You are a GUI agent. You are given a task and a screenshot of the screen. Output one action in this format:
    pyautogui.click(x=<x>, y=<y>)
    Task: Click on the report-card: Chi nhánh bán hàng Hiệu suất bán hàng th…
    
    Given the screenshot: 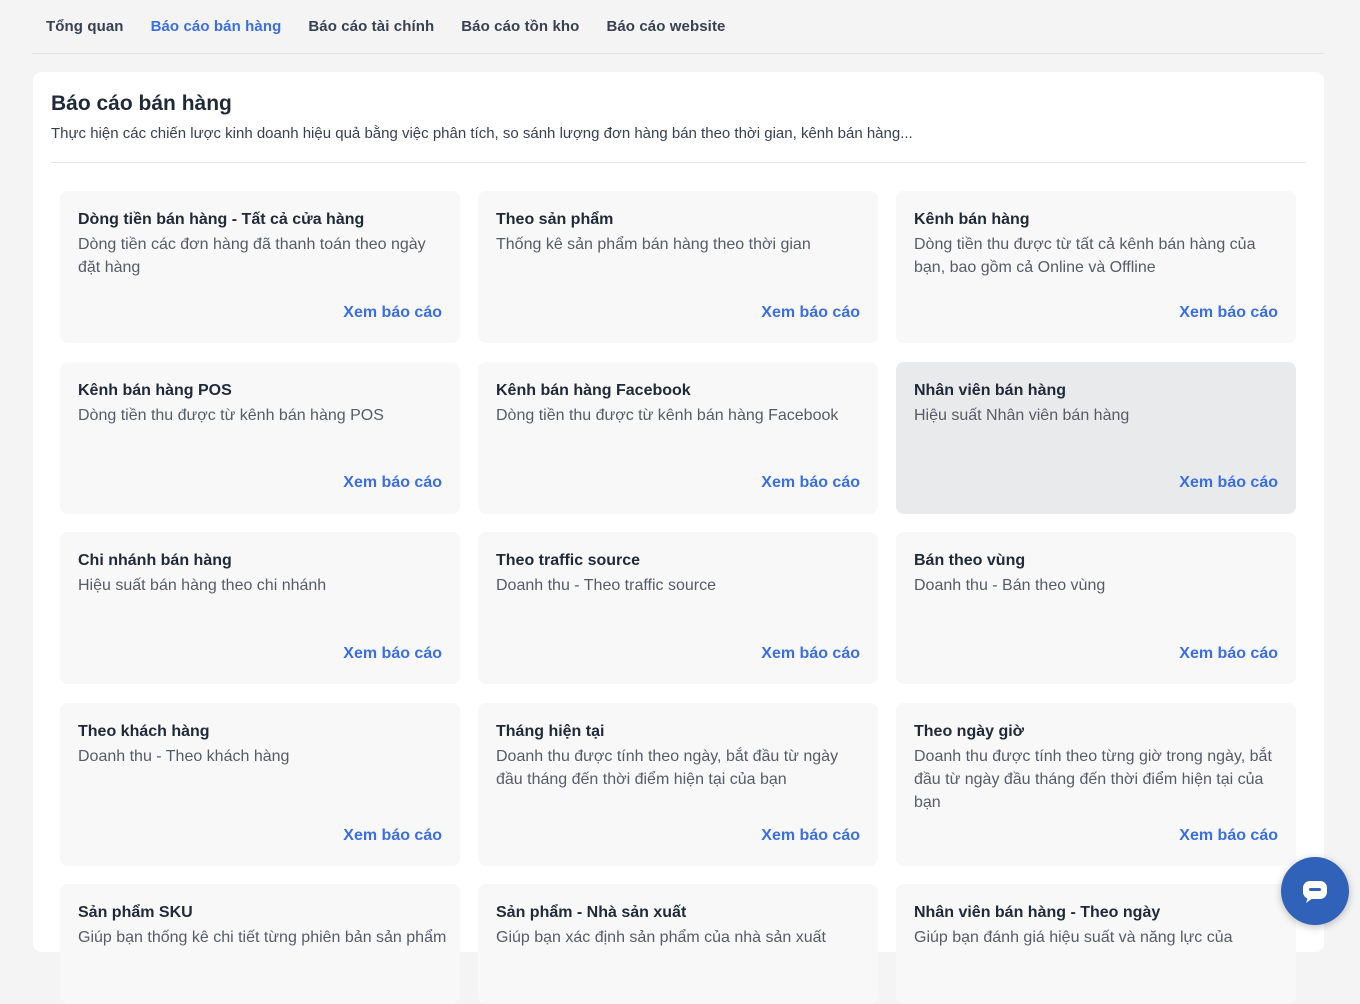 What is the action you would take?
    pyautogui.click(x=260, y=608)
    